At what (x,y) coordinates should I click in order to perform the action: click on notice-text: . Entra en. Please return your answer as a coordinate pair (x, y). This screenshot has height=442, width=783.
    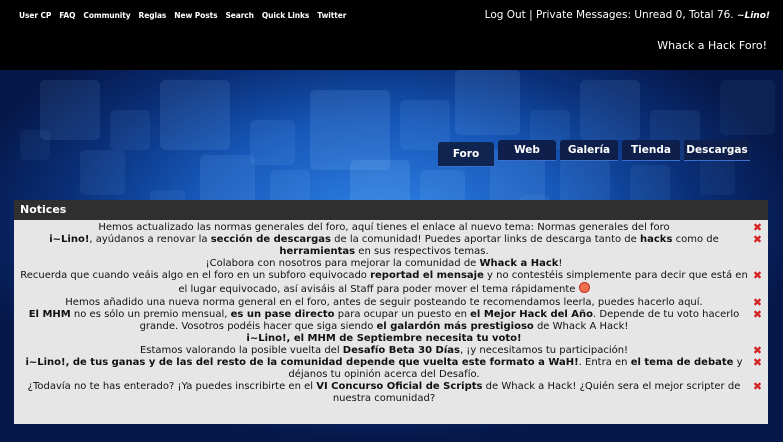
    Looking at the image, I should click on (604, 363).